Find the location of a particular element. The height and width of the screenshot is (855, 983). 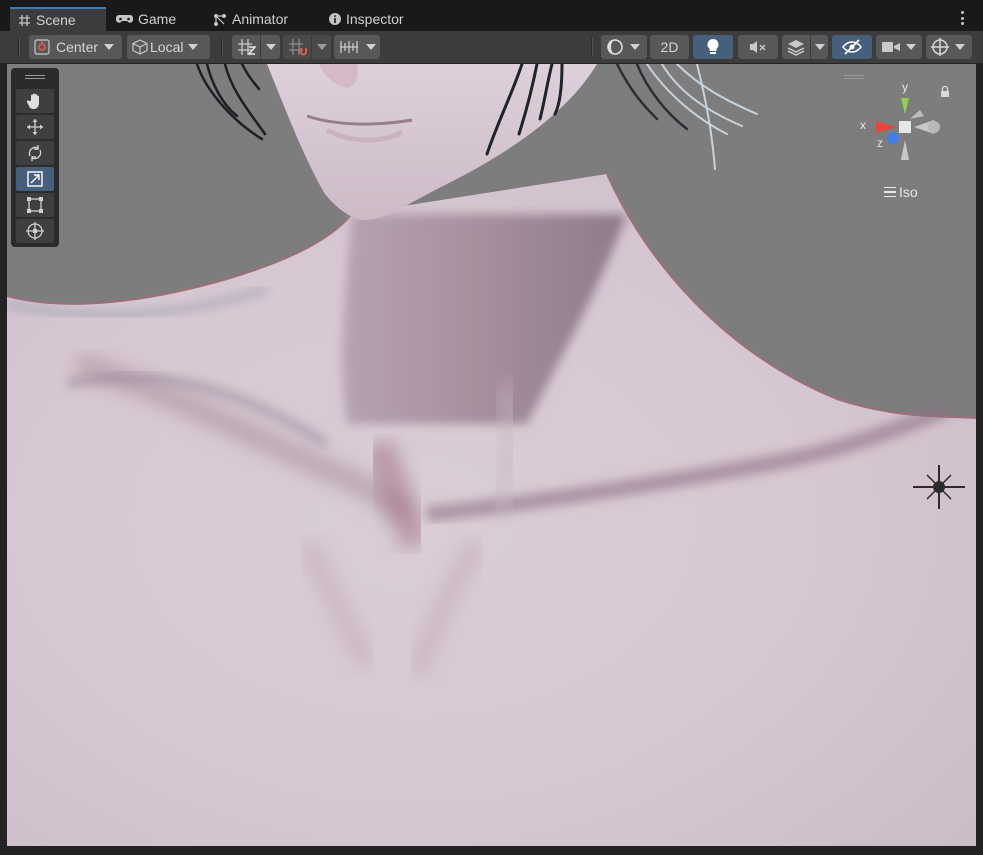

draw-mode-dropdown is located at coordinates (624, 47).